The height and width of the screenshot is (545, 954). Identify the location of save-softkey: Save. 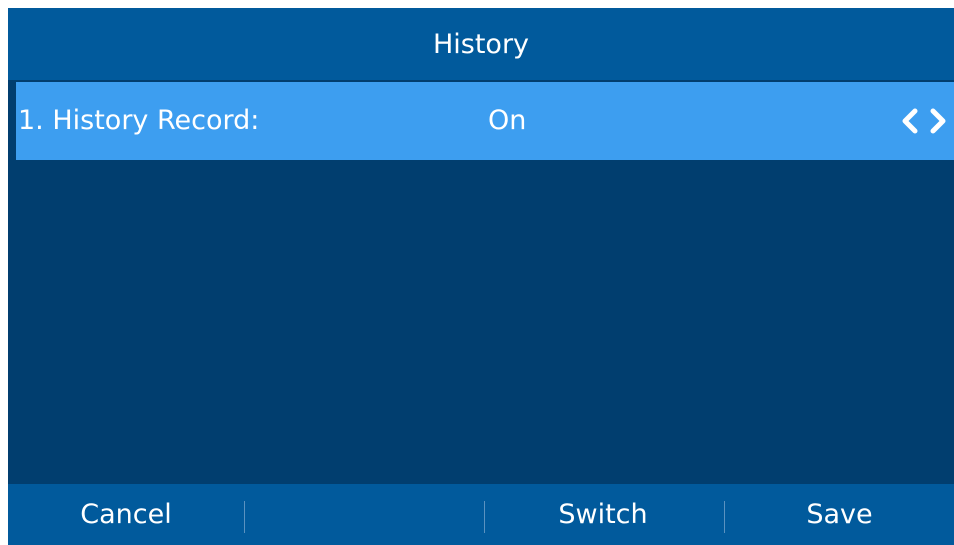
(839, 514).